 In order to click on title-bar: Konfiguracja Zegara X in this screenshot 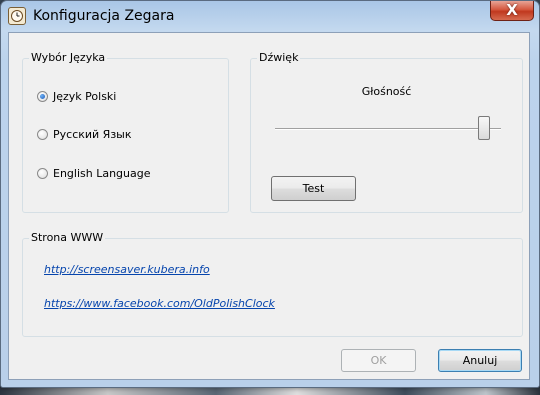, I will do `click(270, 17)`.